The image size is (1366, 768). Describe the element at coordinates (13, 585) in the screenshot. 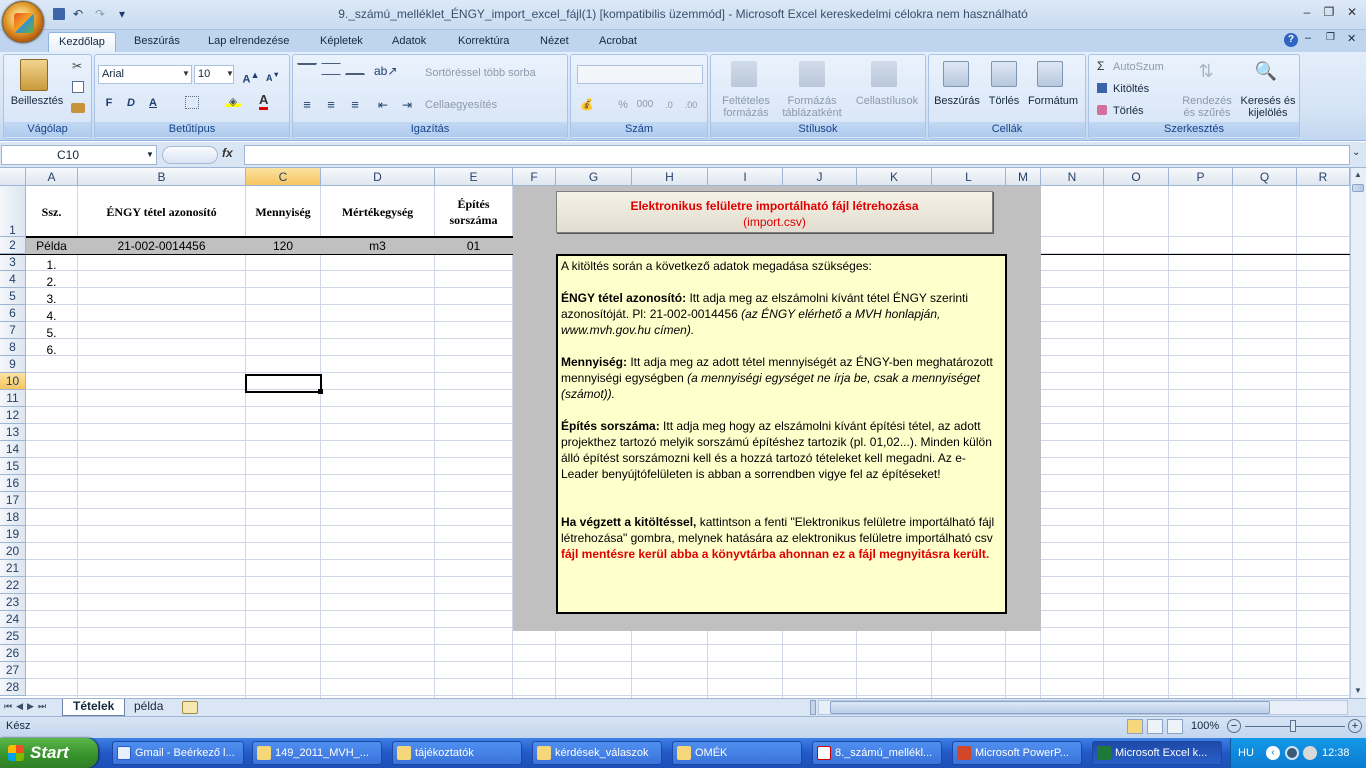

I see `row-header-22: 22` at that location.